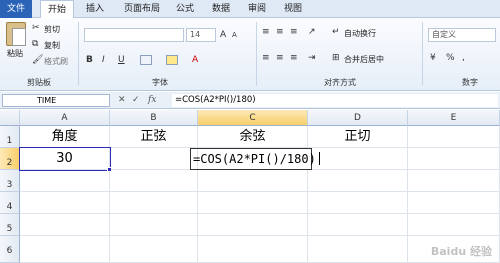 This screenshot has height=263, width=500. What do you see at coordinates (463, 58) in the screenshot?
I see `comma-icon: ,` at bounding box center [463, 58].